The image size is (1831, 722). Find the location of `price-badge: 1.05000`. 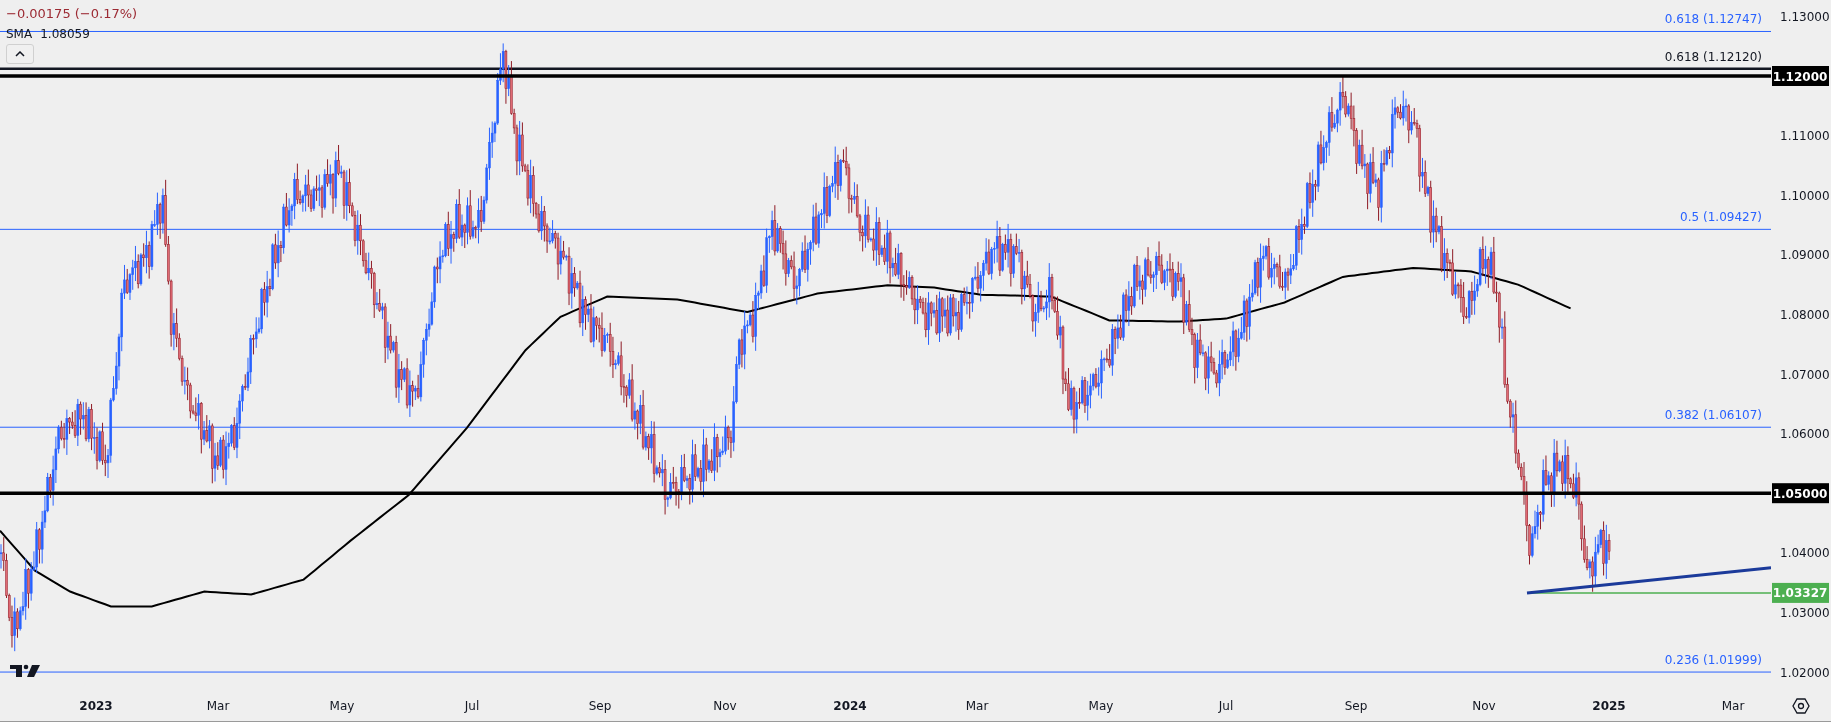

price-badge: 1.05000 is located at coordinates (1800, 493).